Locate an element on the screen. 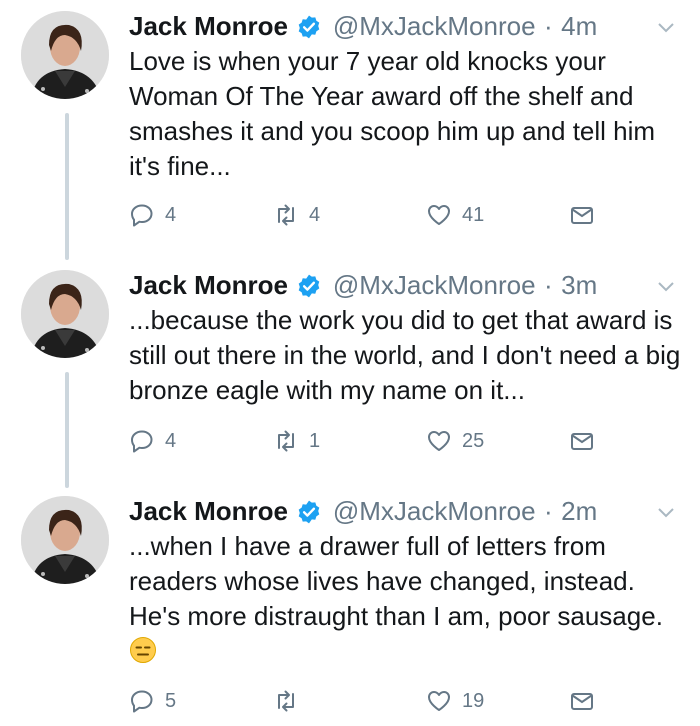  like-count: 25 is located at coordinates (473, 440).